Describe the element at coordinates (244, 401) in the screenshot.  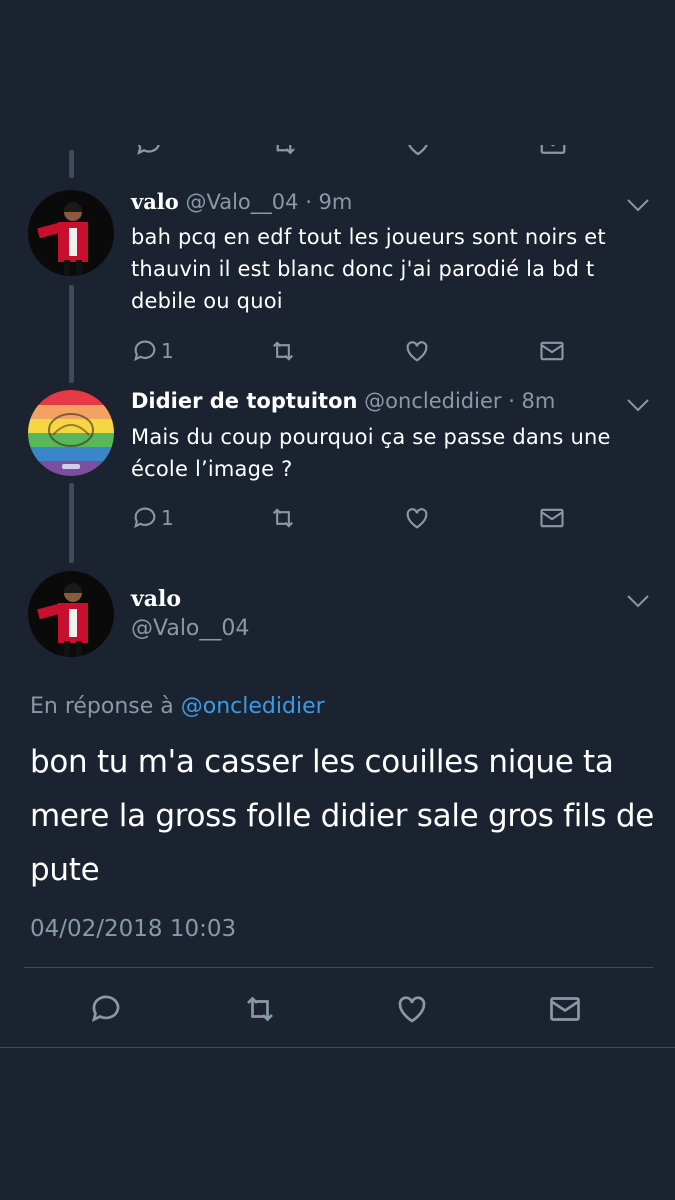
I see `display-name: Didier de toptuiton` at that location.